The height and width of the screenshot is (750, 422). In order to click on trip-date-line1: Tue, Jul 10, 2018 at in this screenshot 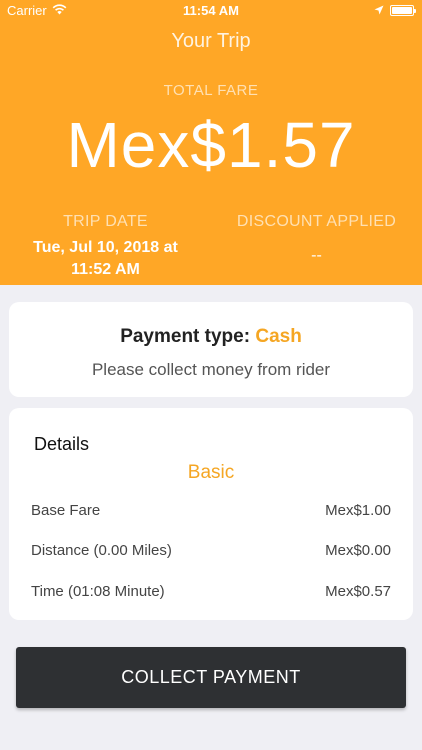, I will do `click(105, 247)`.